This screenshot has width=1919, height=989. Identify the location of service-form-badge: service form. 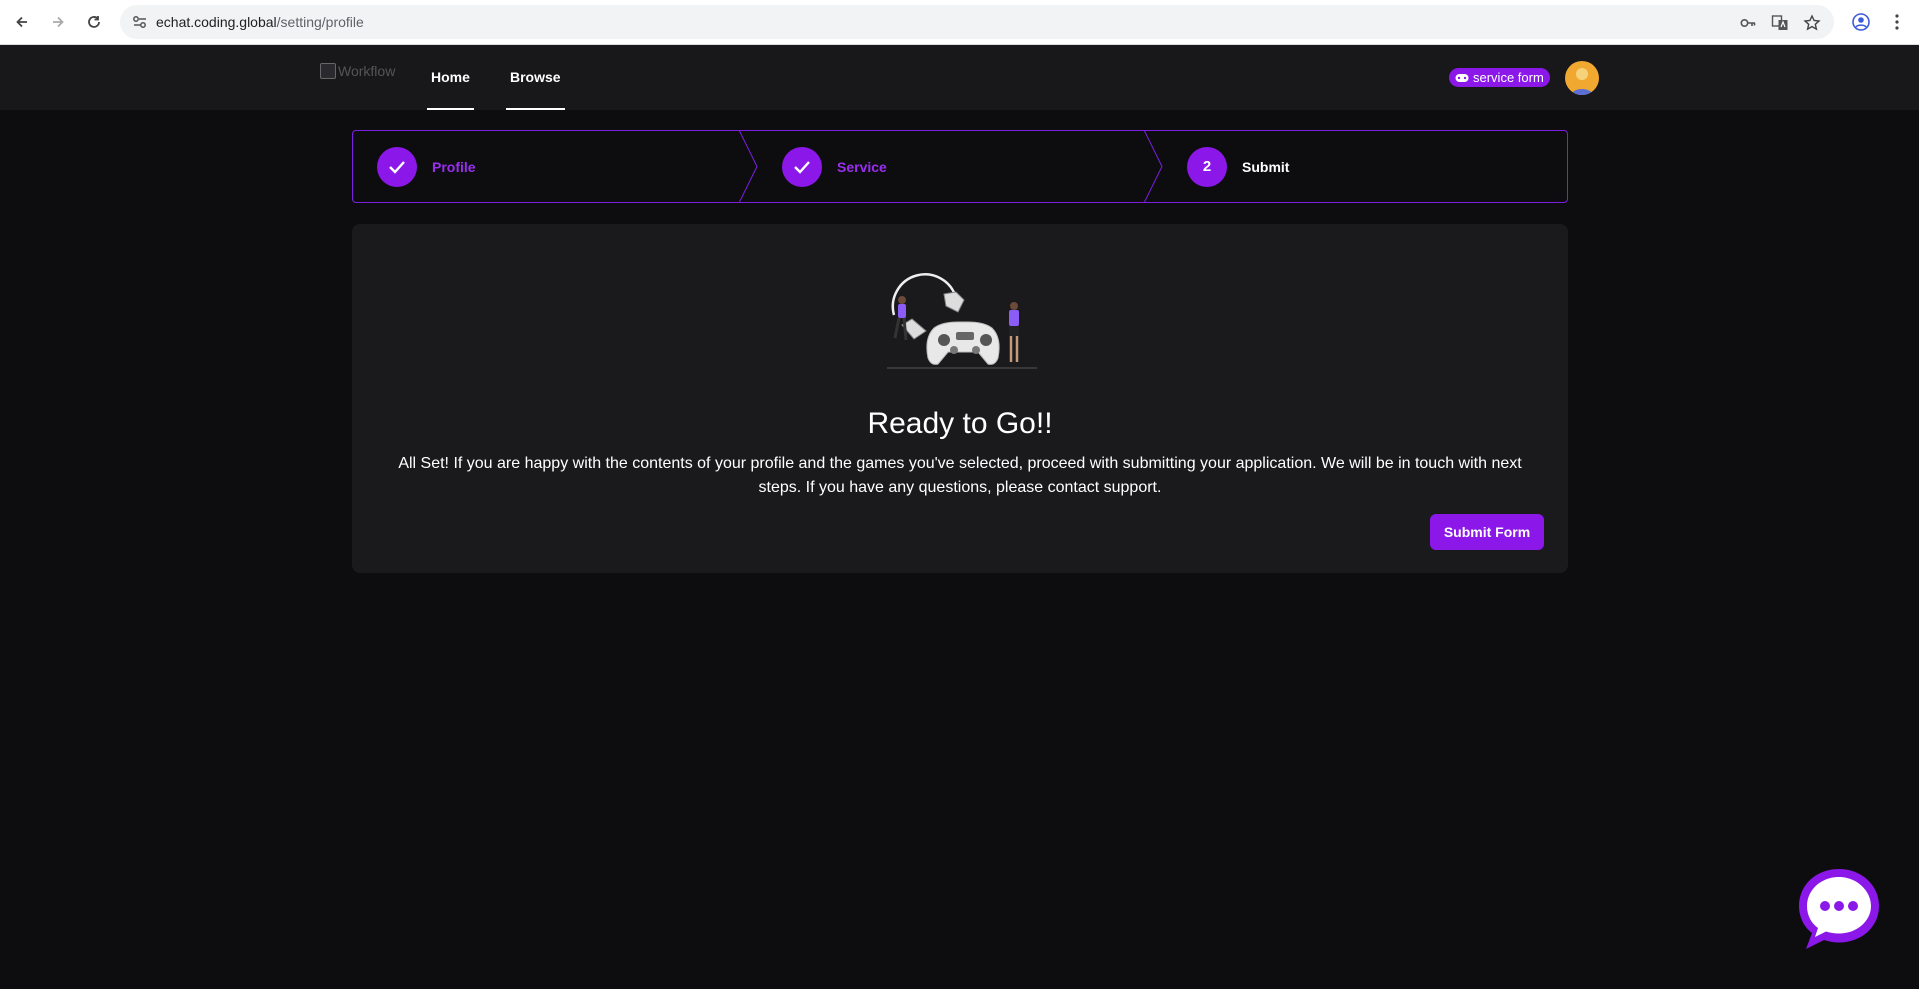
(1499, 77).